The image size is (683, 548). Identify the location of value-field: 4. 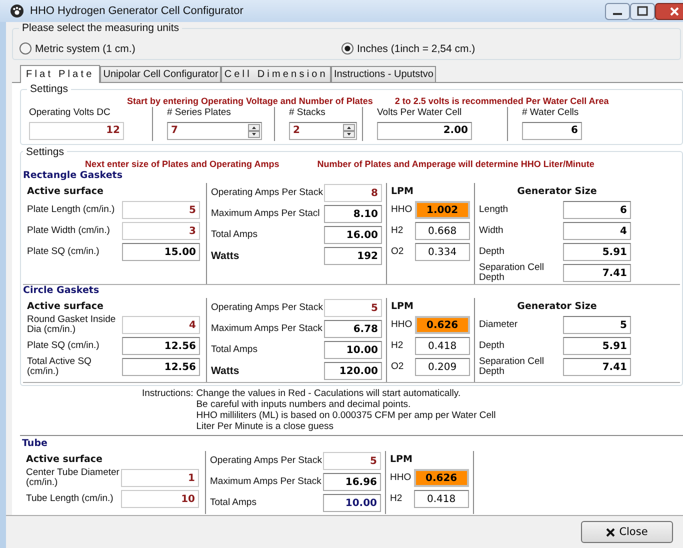
(597, 231).